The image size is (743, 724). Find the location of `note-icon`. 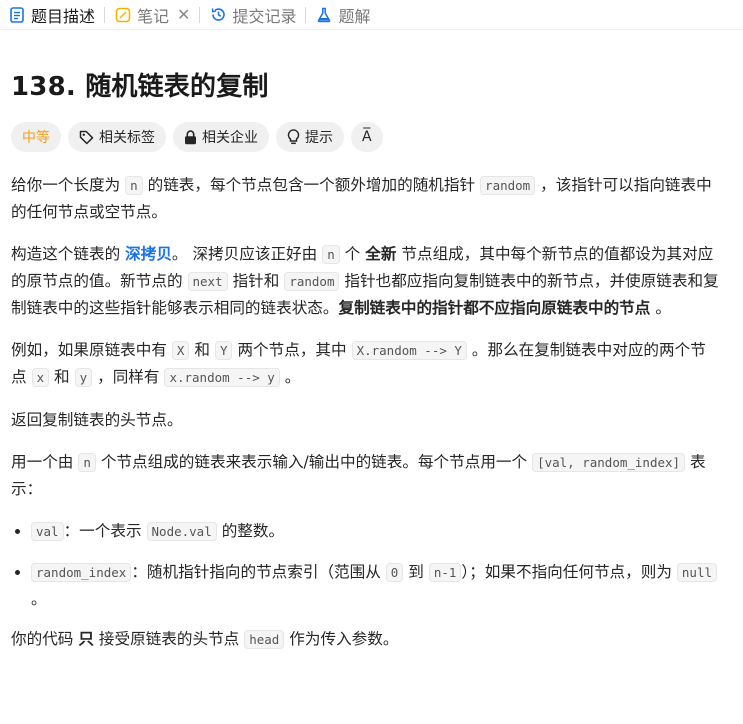

note-icon is located at coordinates (123, 15).